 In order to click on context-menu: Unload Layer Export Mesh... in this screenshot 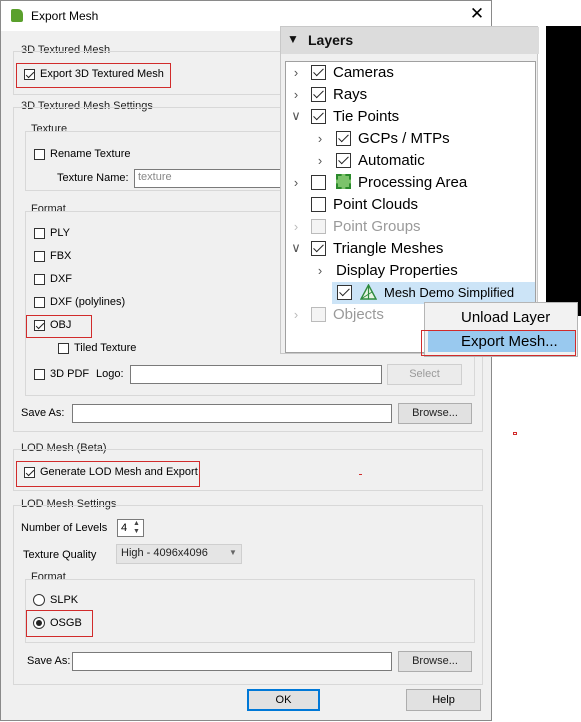, I will do `click(499, 329)`.